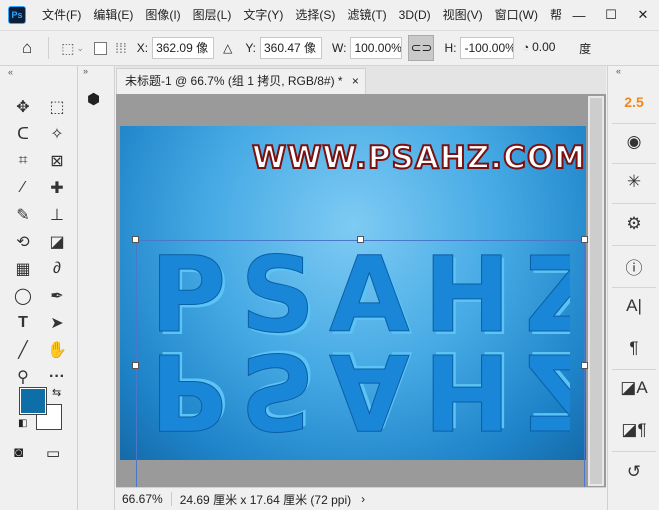 Image resolution: width=659 pixels, height=510 pixels. Describe the element at coordinates (67, 48) in the screenshot. I see `reference-point-icon: ⬚` at that location.